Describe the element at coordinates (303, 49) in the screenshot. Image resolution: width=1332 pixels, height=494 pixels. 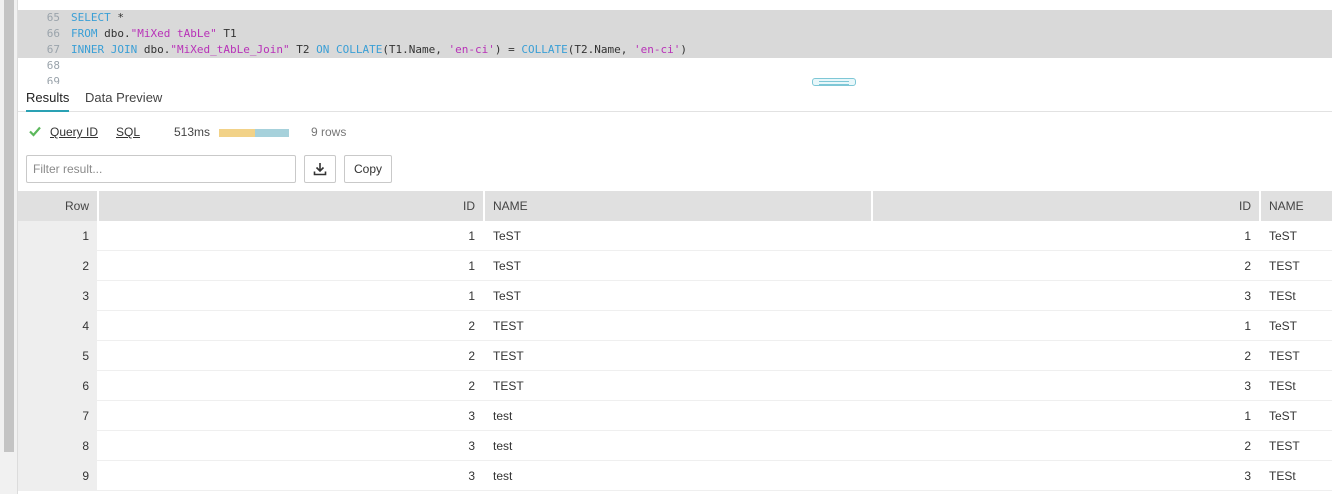
I see `sql-token: T2` at that location.